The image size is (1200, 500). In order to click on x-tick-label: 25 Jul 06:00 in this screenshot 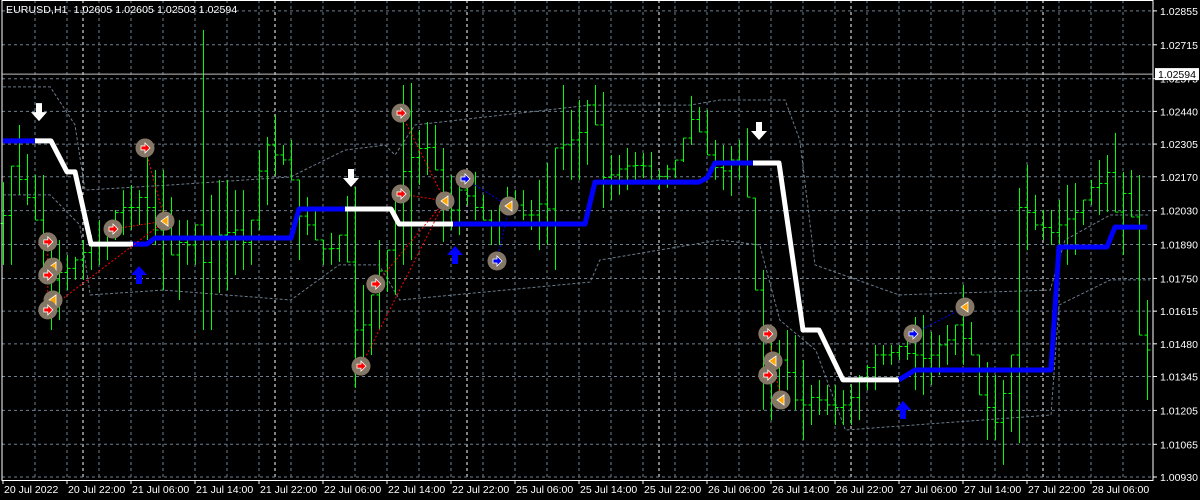, I will do `click(544, 490)`.